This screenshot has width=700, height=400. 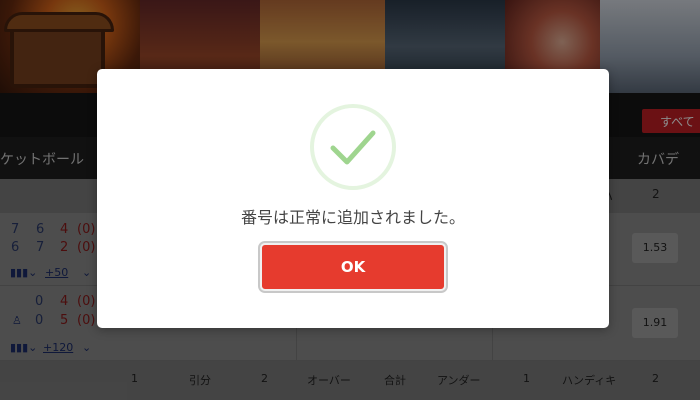 What do you see at coordinates (353, 267) in the screenshot?
I see `ok-button: OK` at bounding box center [353, 267].